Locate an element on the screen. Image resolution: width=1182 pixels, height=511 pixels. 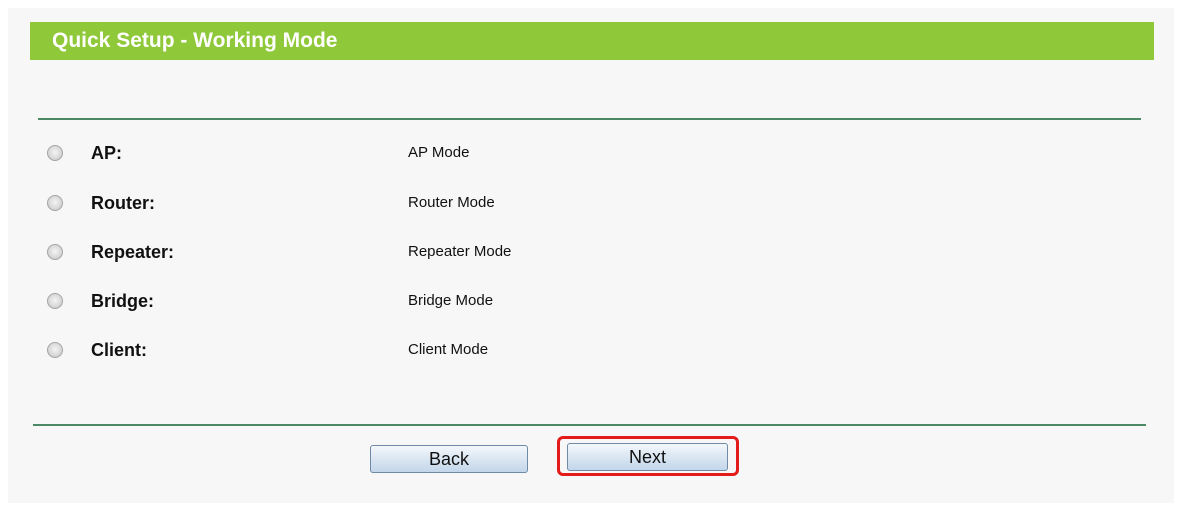
mode-label-ap: AP: is located at coordinates (106, 153).